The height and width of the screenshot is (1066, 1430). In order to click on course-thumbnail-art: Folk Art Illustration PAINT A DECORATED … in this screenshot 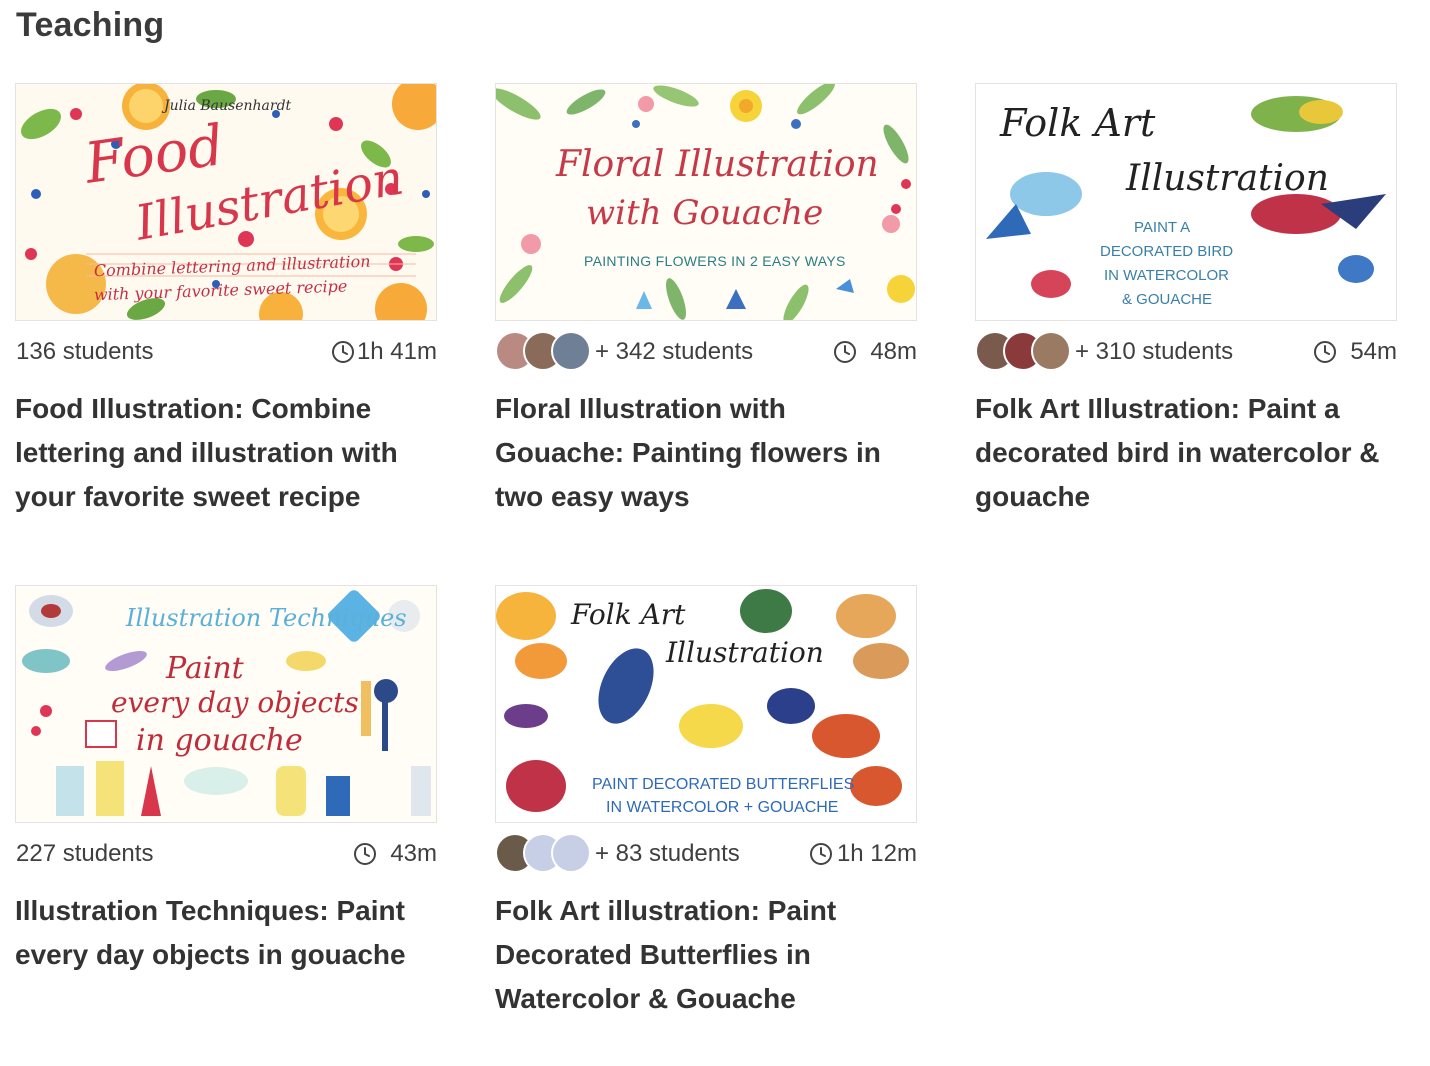, I will do `click(1186, 202)`.